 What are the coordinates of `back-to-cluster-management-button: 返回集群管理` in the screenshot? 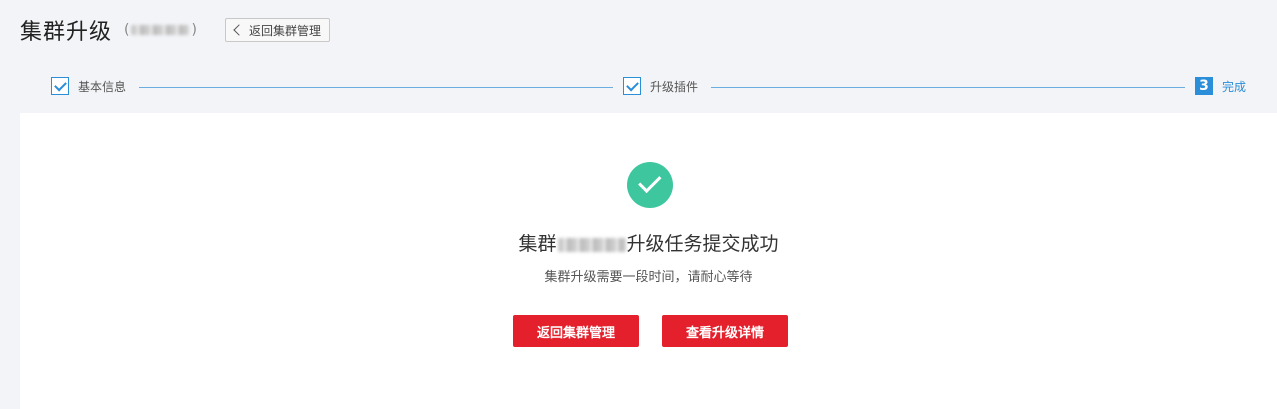 It's located at (277, 30).